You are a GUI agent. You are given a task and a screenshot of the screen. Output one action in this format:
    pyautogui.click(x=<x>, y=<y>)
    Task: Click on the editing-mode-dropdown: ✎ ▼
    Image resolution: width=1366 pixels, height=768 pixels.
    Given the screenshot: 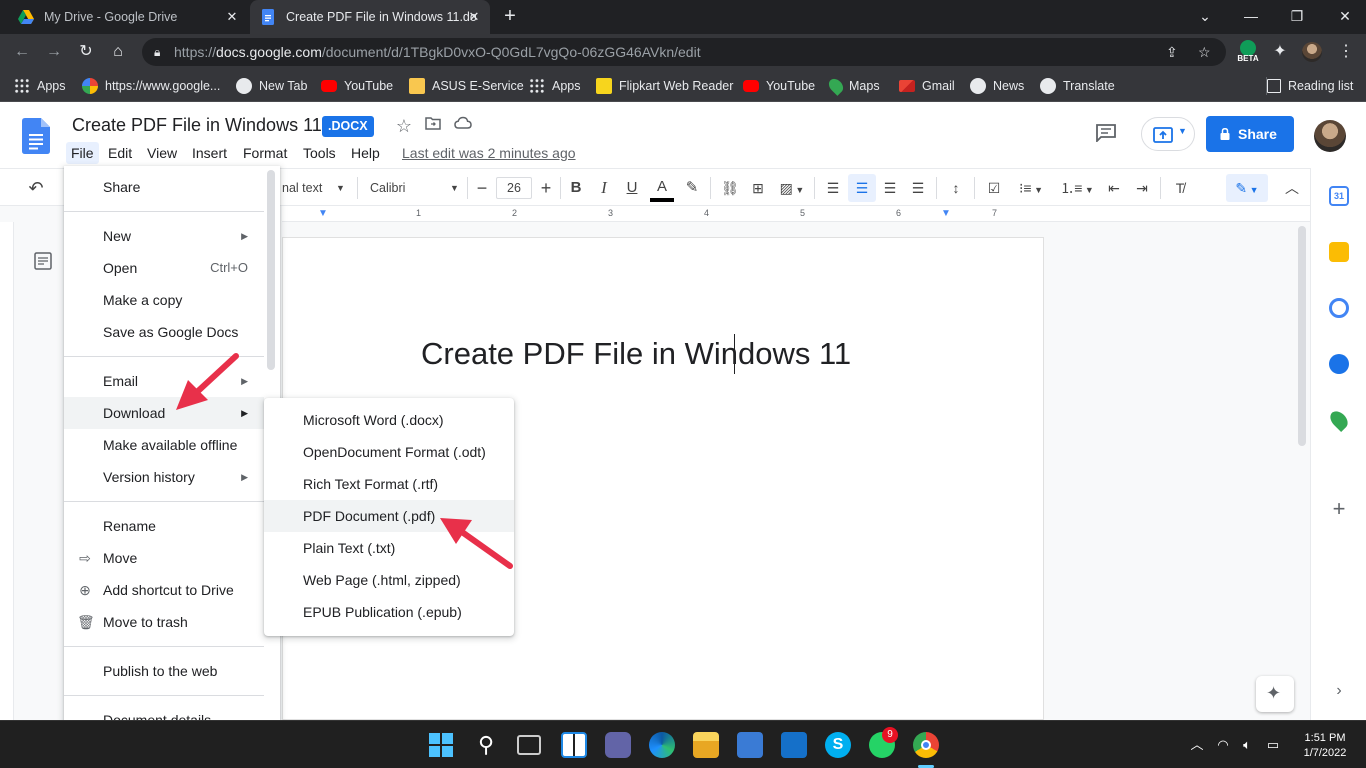 What is the action you would take?
    pyautogui.click(x=1247, y=188)
    